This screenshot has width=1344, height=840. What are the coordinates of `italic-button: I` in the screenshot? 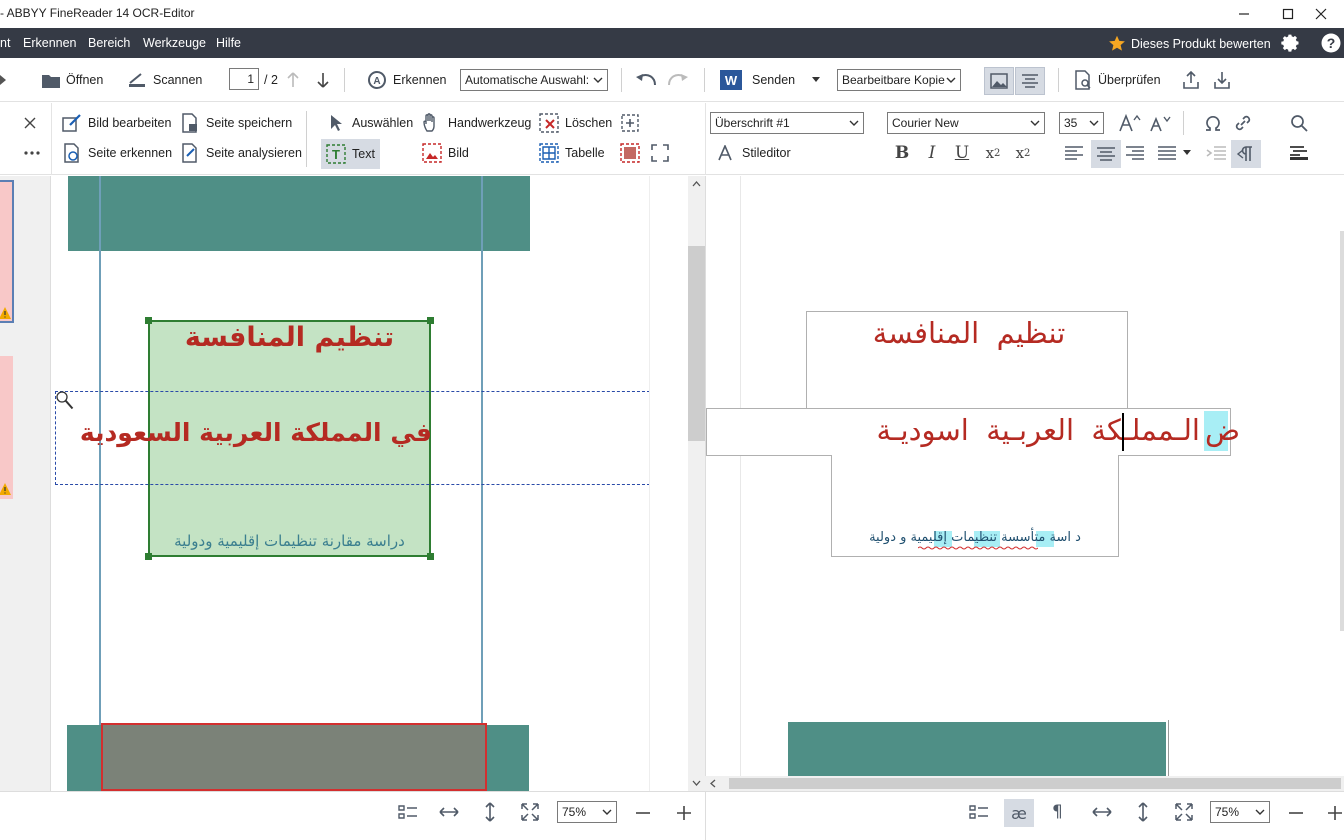 It's located at (932, 153).